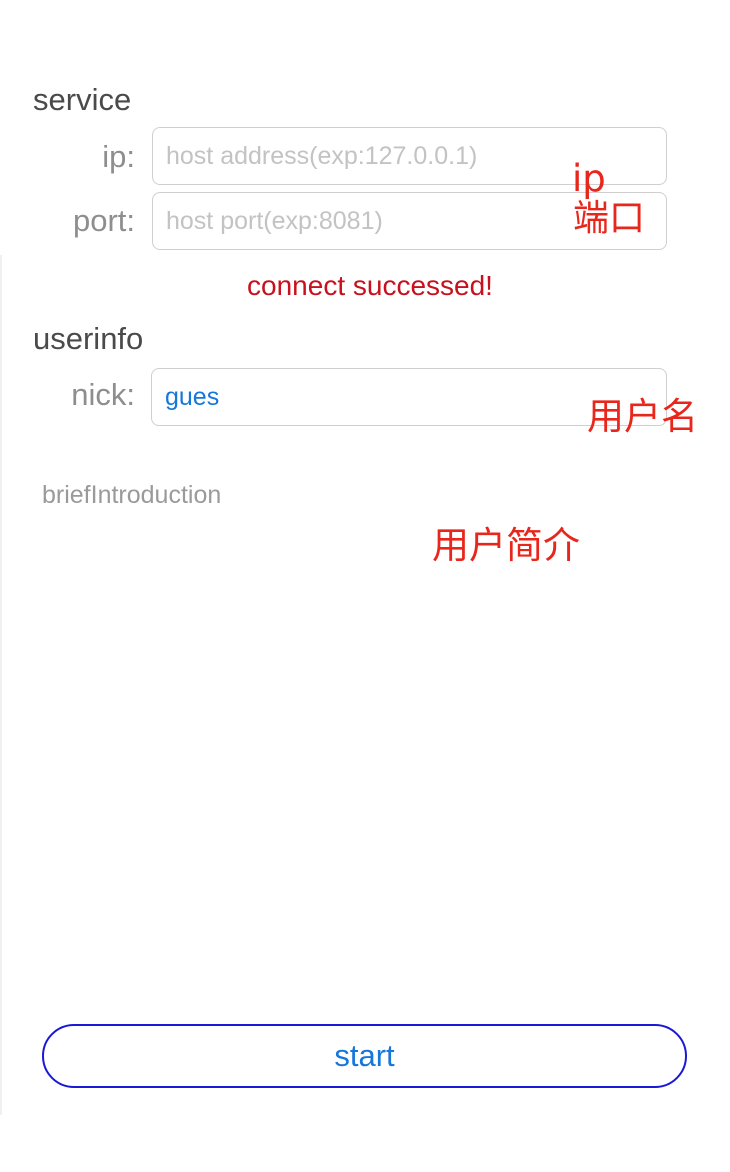  Describe the element at coordinates (642, 416) in the screenshot. I see `nick-annotation: 用户名` at that location.